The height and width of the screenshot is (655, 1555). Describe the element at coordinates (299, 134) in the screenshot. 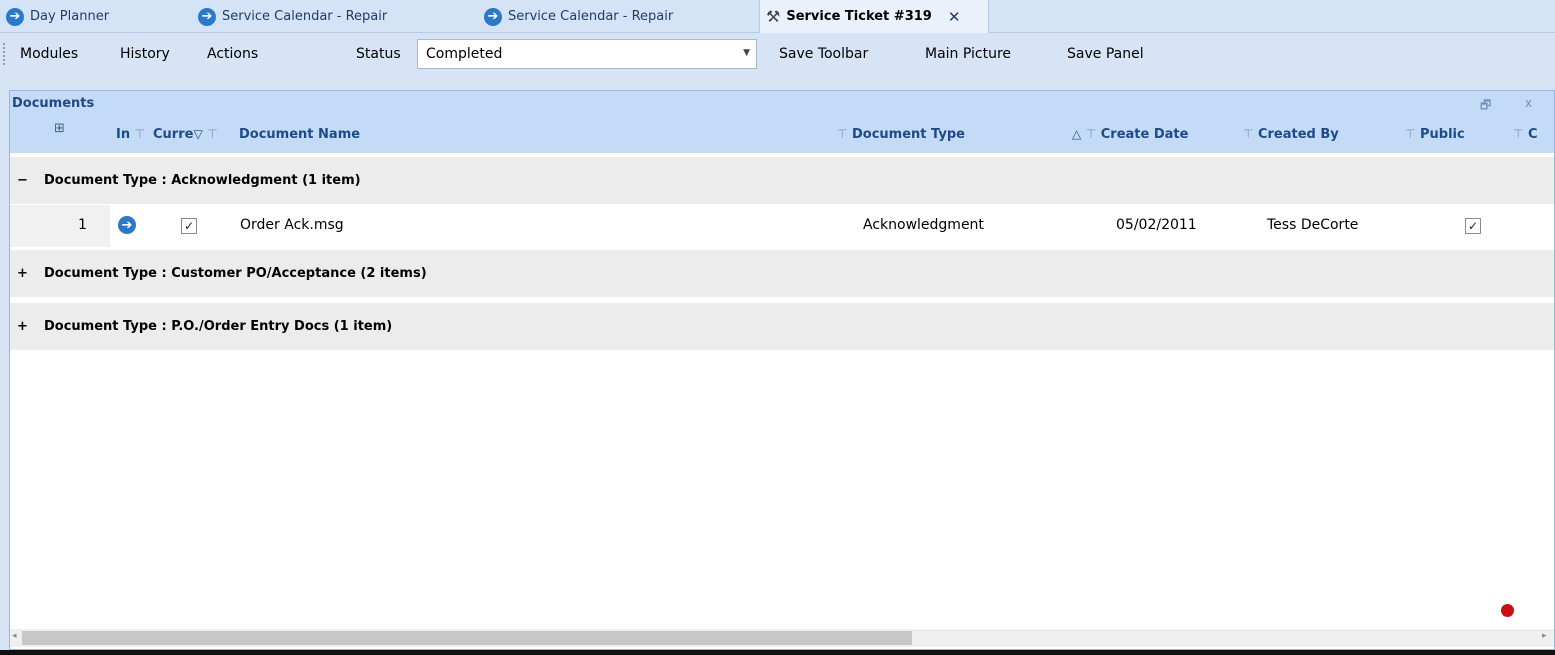

I see `column-header-document-name: Document Name` at that location.